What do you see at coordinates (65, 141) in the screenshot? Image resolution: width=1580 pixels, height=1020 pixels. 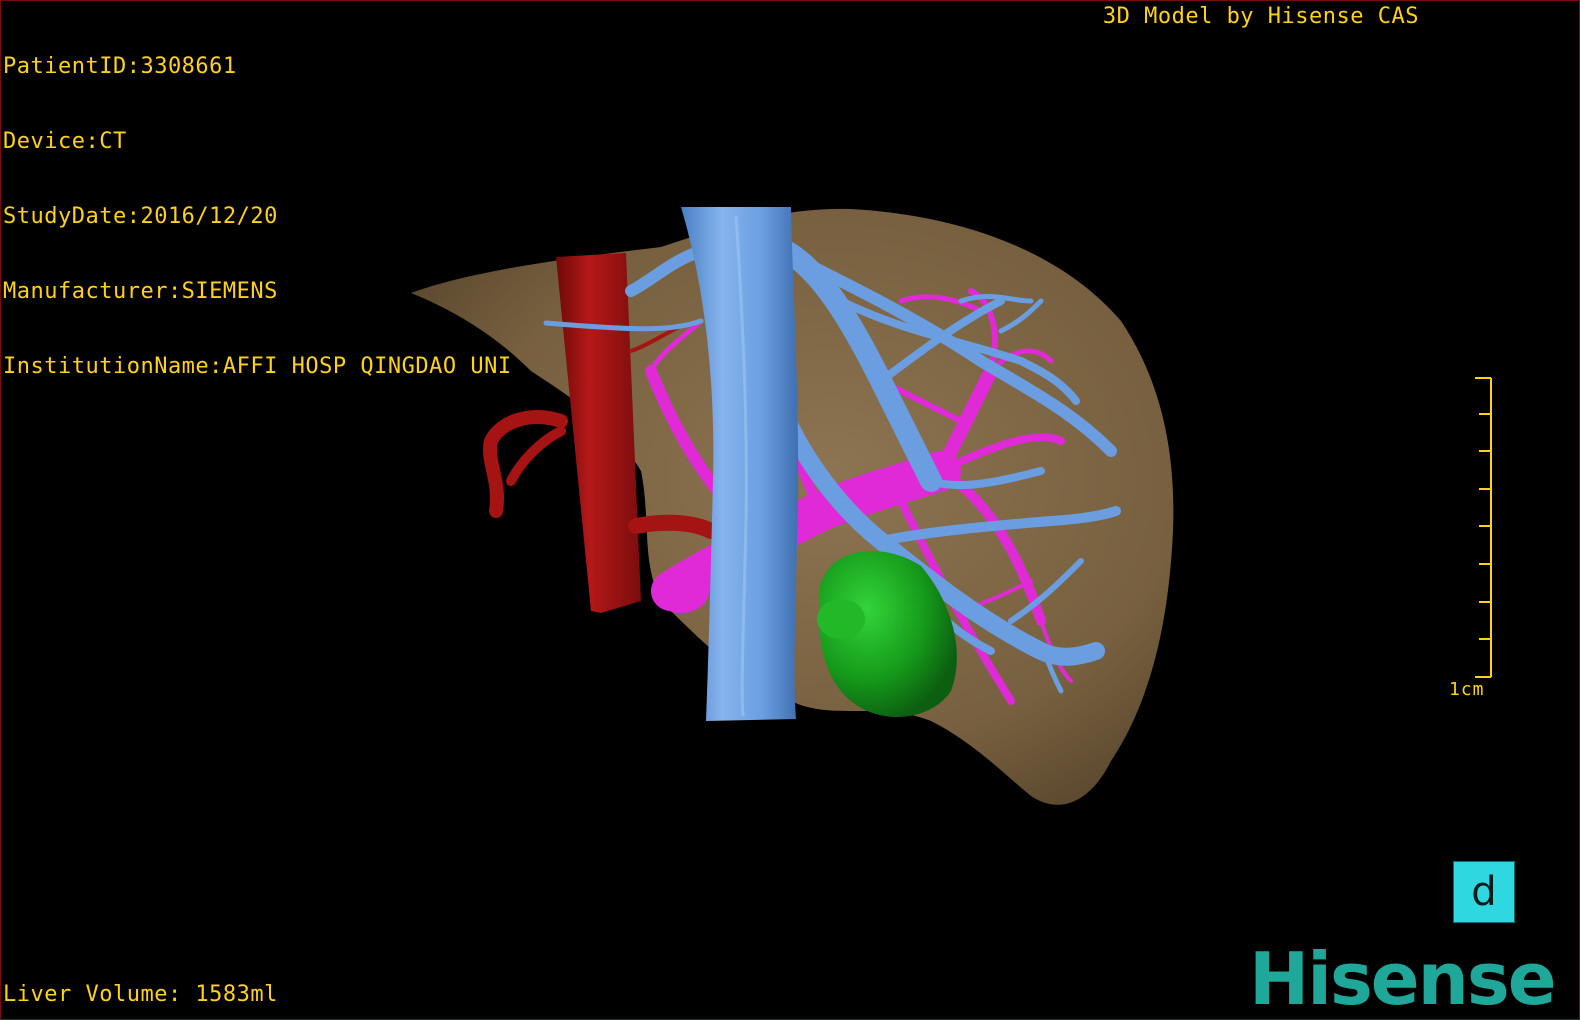 I see `device: Device:CT` at bounding box center [65, 141].